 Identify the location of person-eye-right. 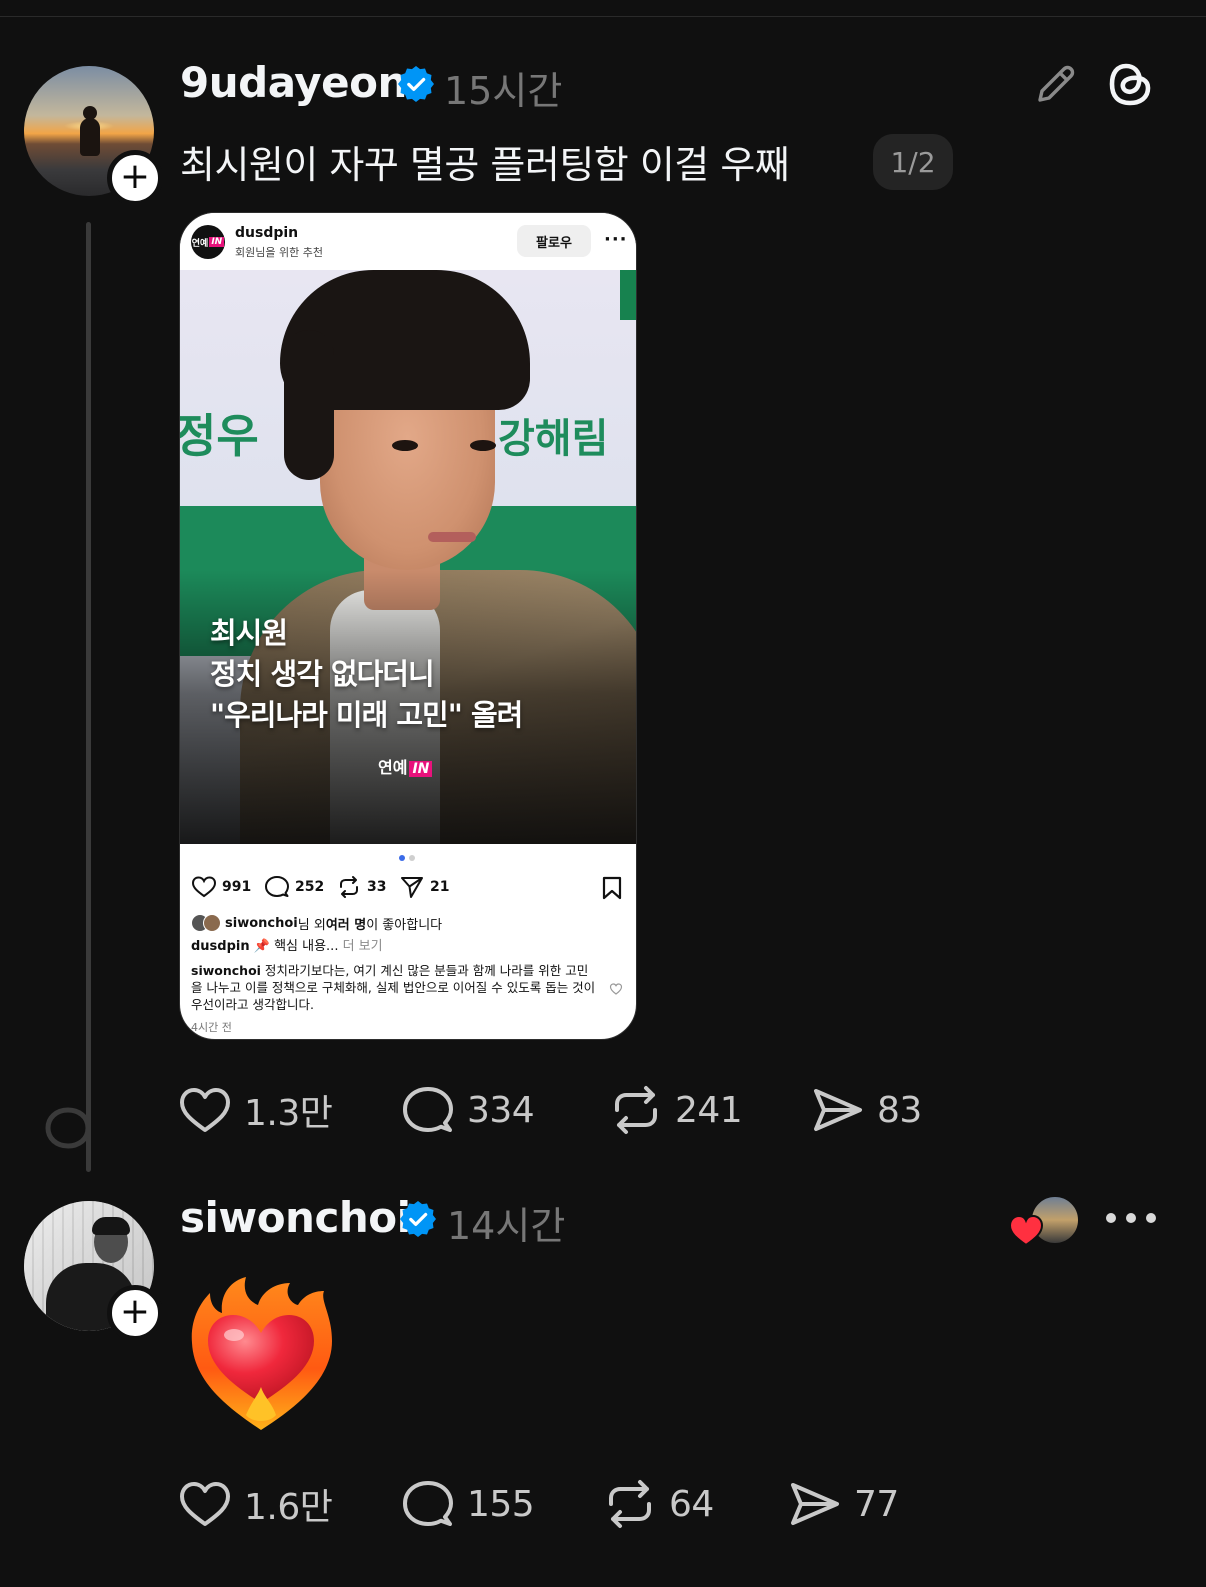
(483, 445).